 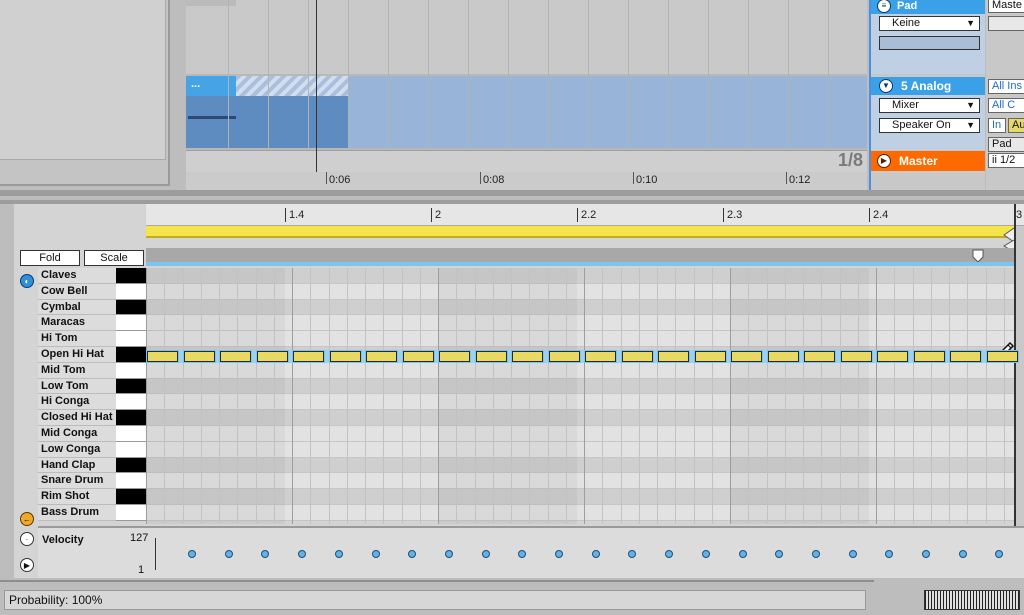 What do you see at coordinates (929, 23) in the screenshot?
I see `pad-input-select: Keine ▼` at bounding box center [929, 23].